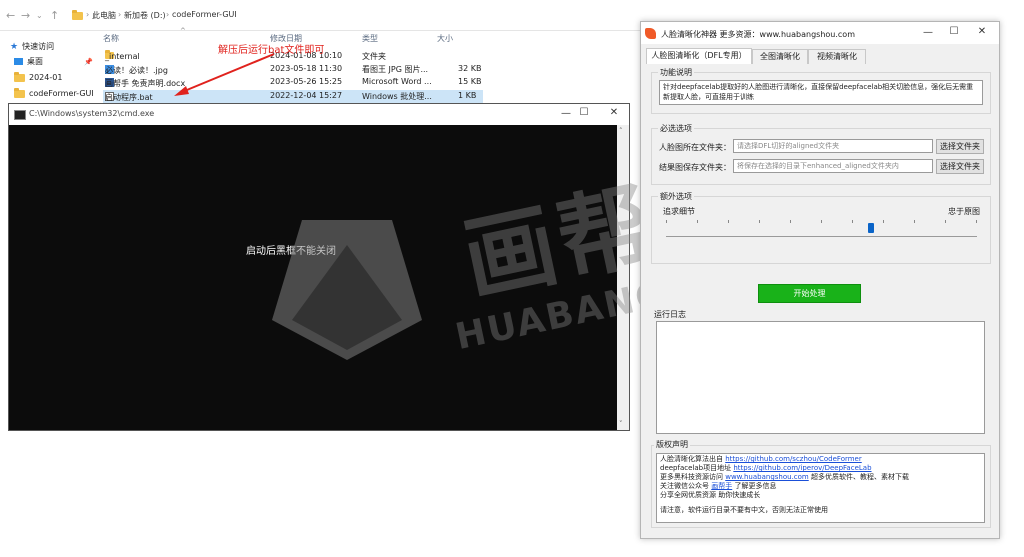 This screenshot has height=557, width=1024. What do you see at coordinates (111, 38) in the screenshot?
I see `column-name: 名称` at bounding box center [111, 38].